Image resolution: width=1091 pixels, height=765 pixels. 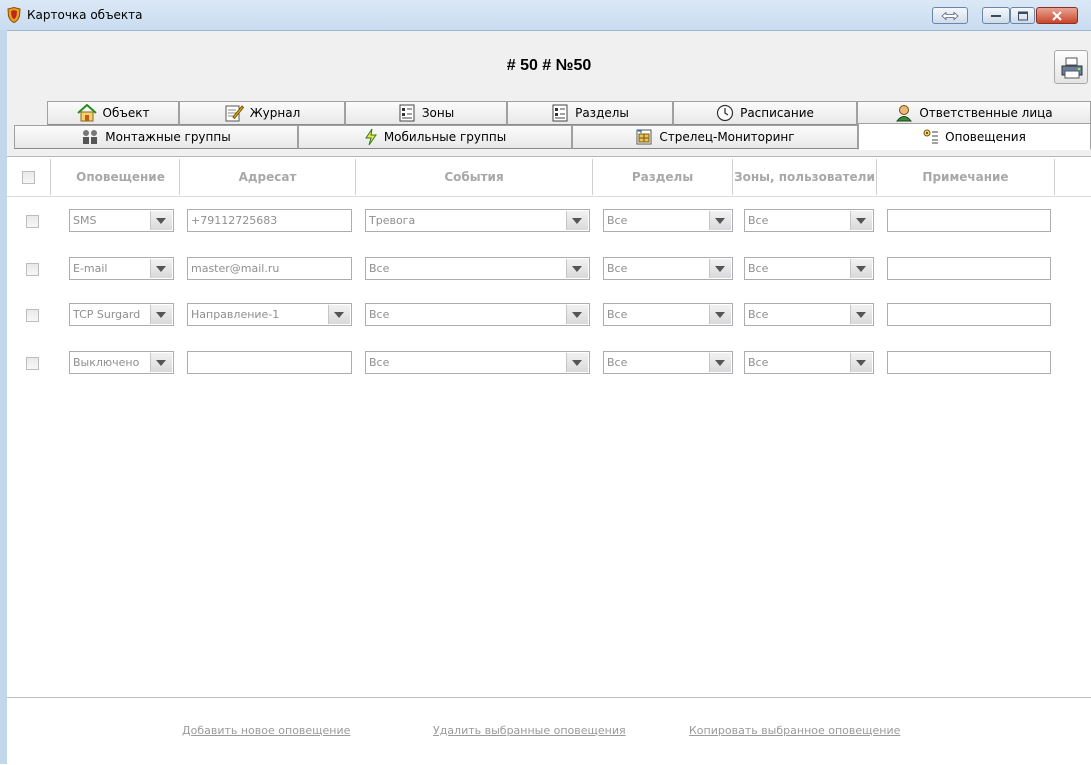 I want to click on column-header-zones-users: Зоны, пользователи, so click(x=805, y=177).